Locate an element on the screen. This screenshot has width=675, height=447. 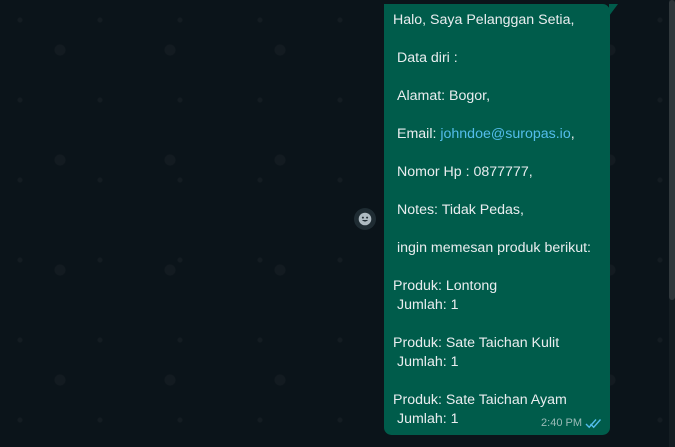
email-suffix: , is located at coordinates (572, 134).